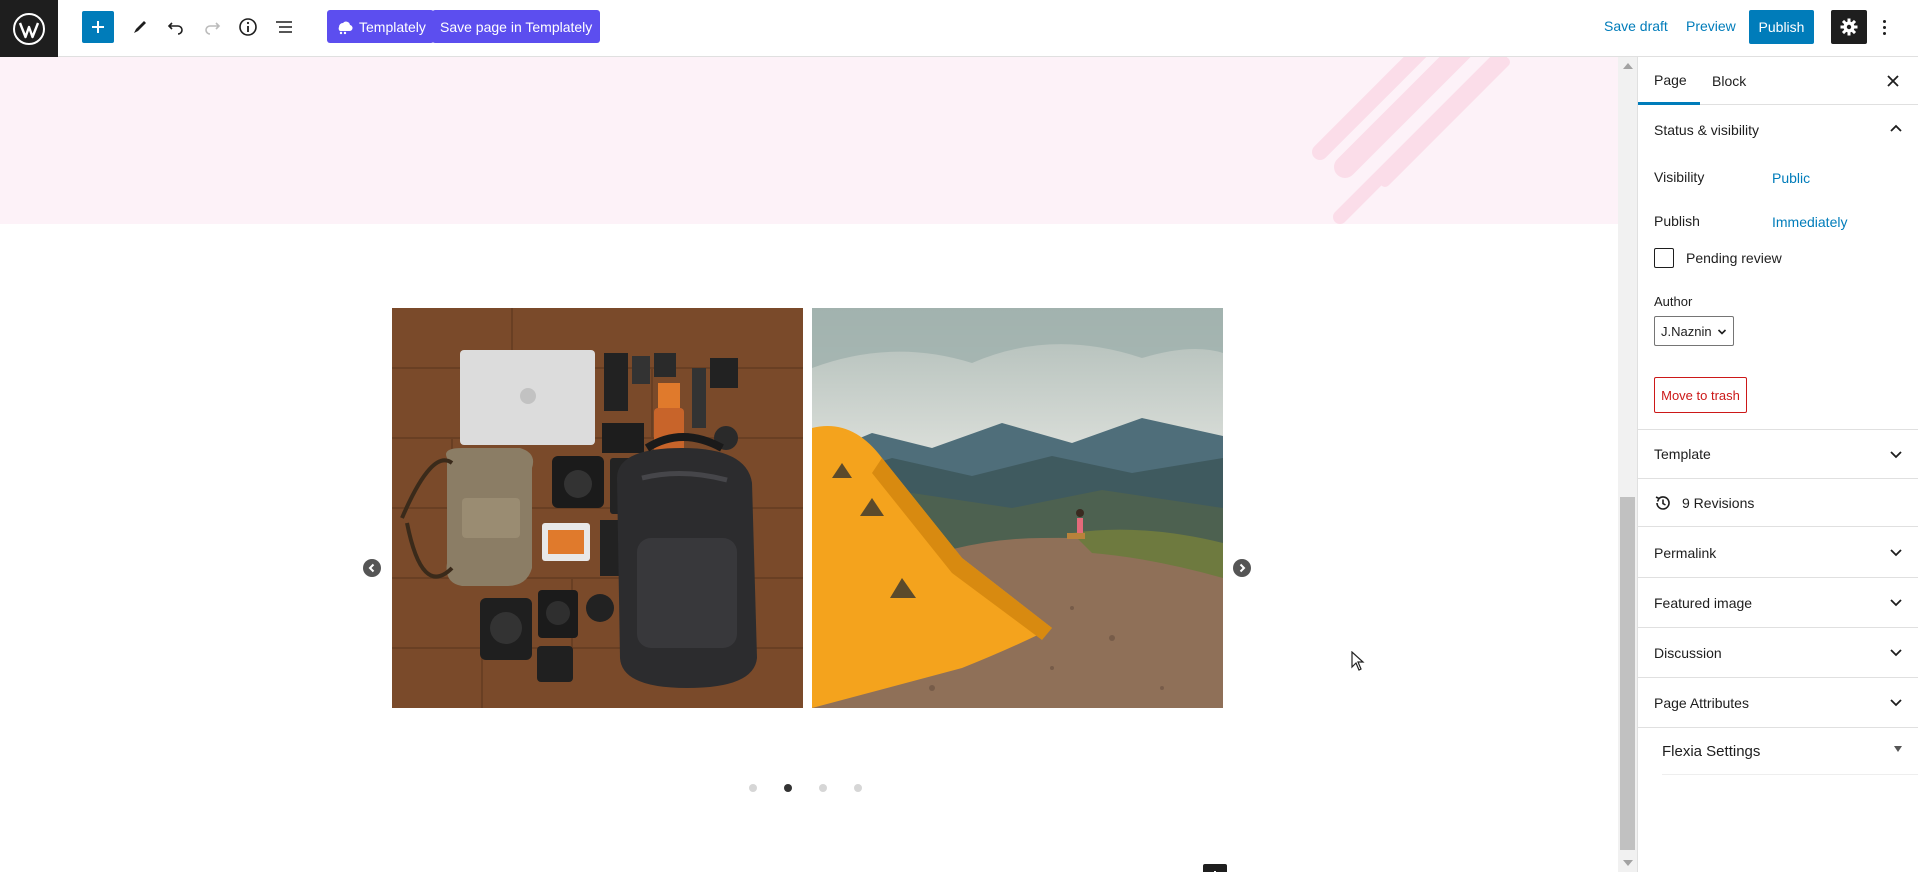 This screenshot has width=1918, height=872. What do you see at coordinates (1778, 553) in the screenshot?
I see `panel-permalink-header: Permalink` at bounding box center [1778, 553].